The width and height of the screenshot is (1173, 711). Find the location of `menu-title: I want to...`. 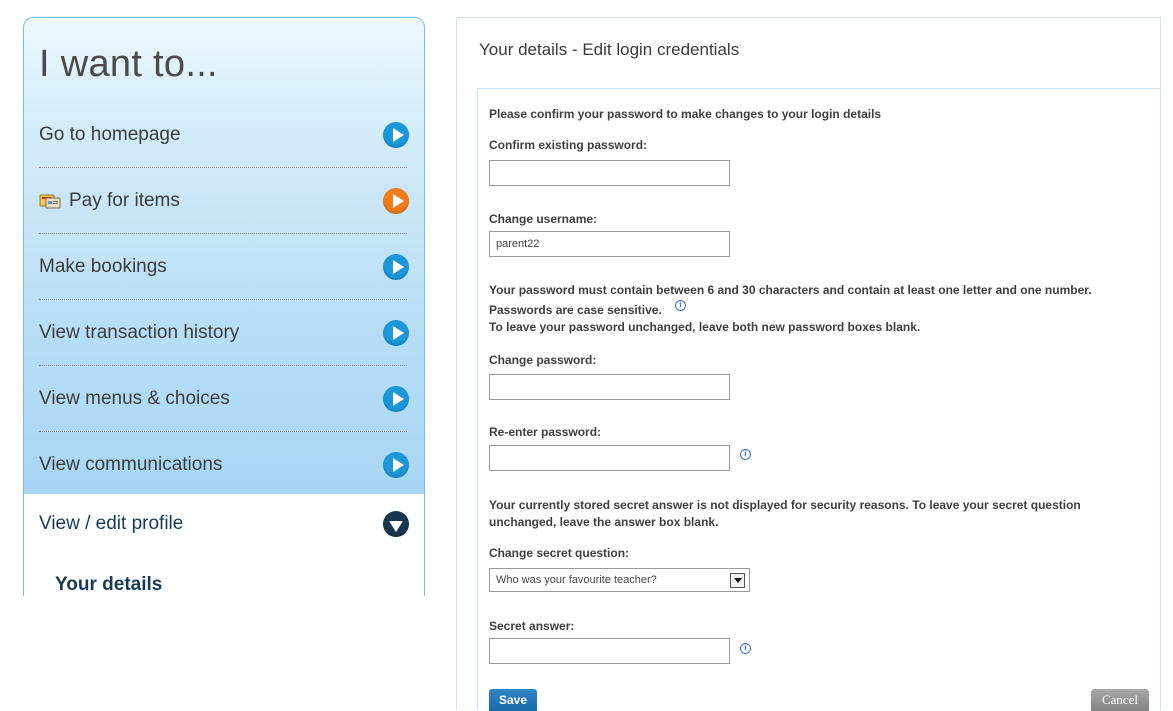

menu-title: I want to... is located at coordinates (128, 64).